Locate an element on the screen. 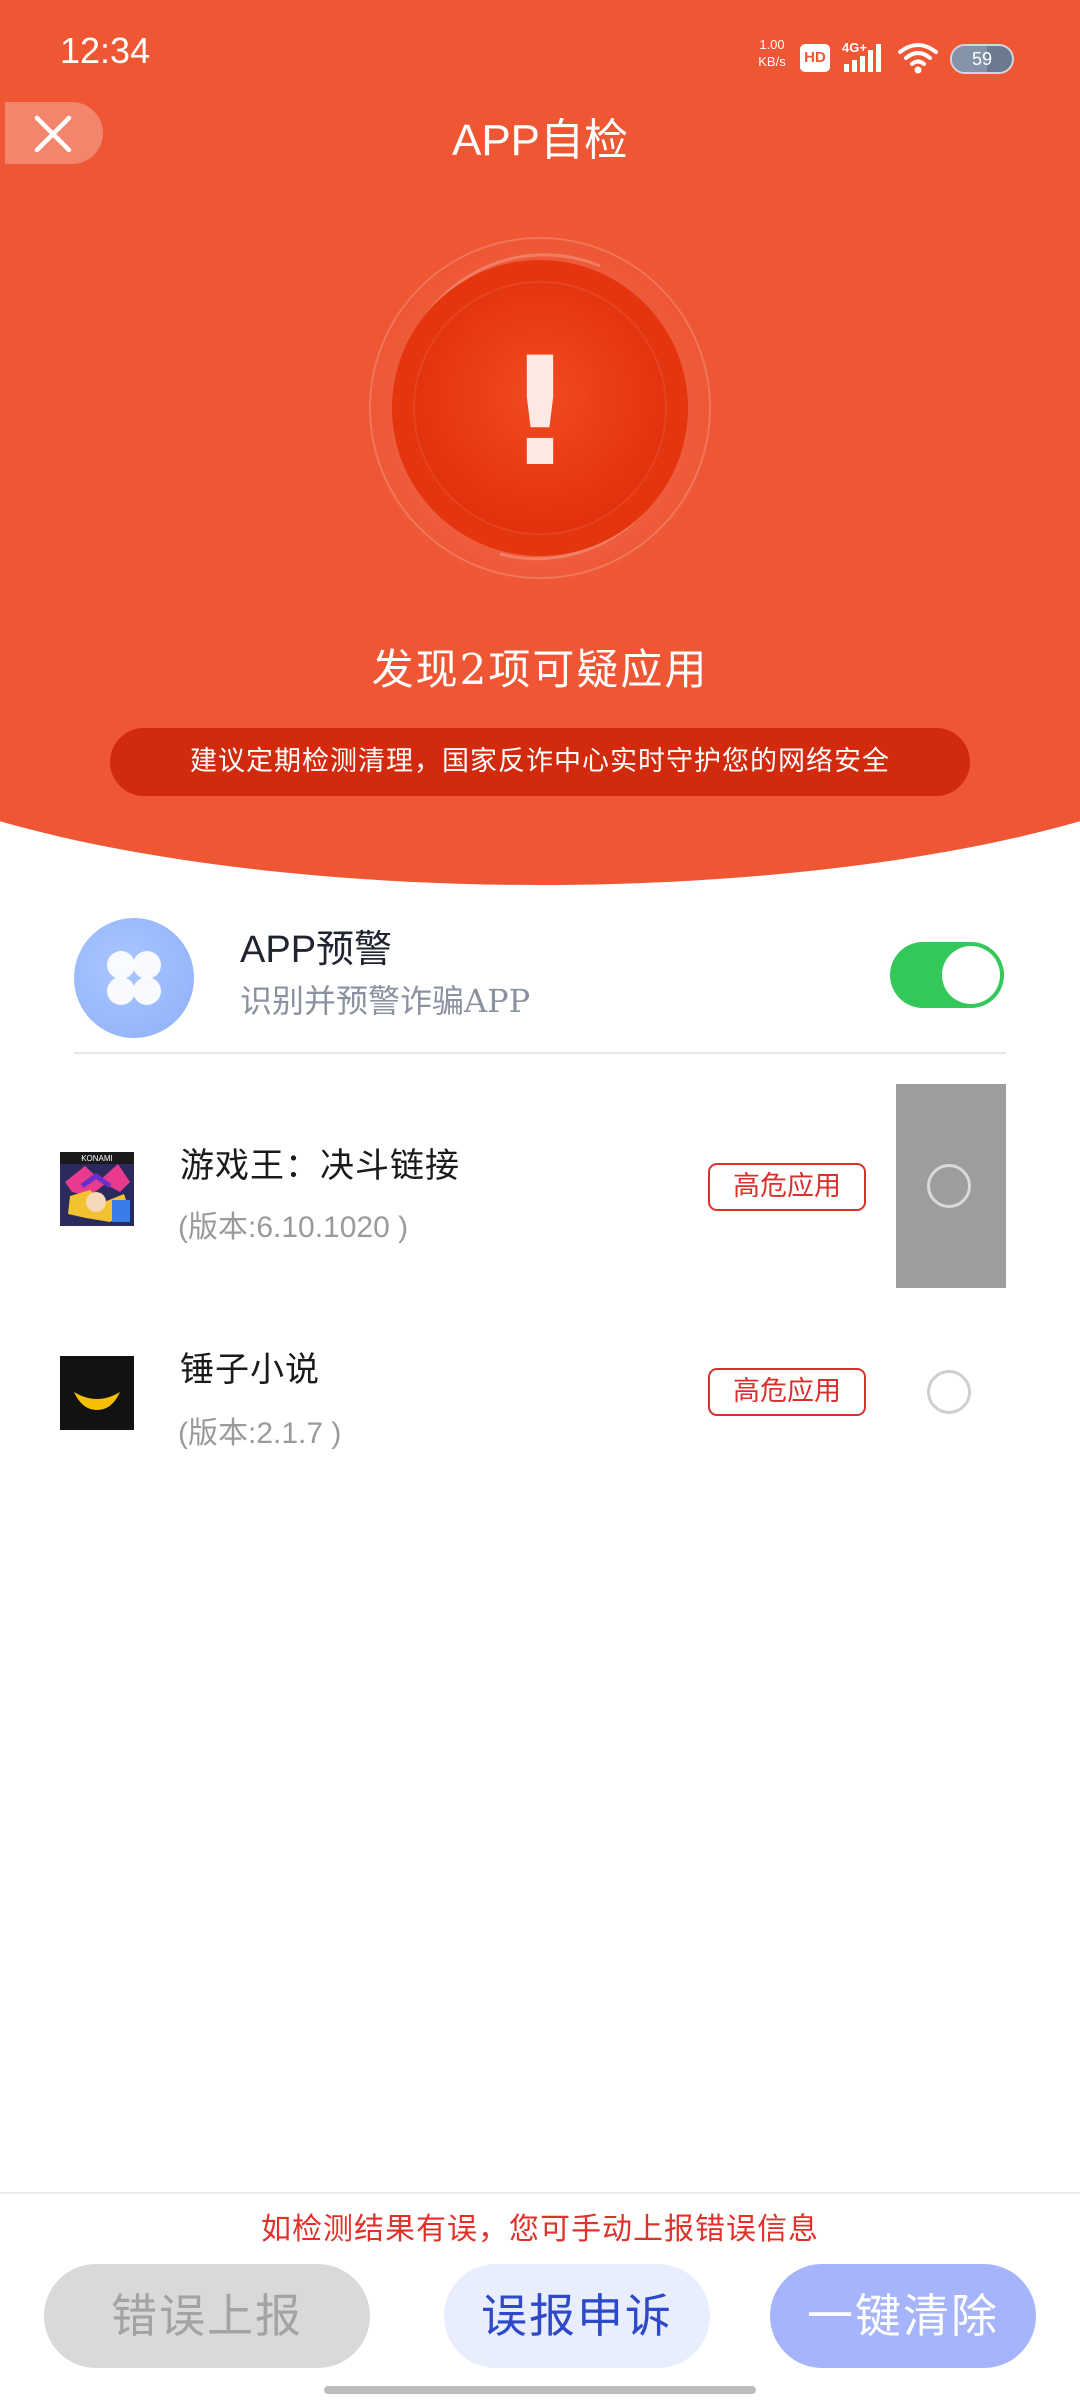 The image size is (1080, 2400). app-warning-subtitle: 识别并预警诈骗APP is located at coordinates (385, 1001).